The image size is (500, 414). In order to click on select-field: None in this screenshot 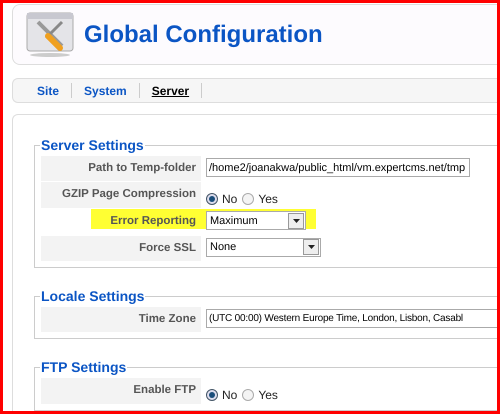, I will do `click(263, 247)`.